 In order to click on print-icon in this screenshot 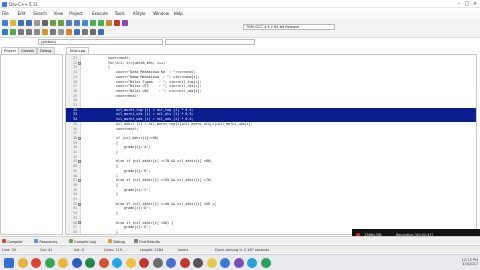, I will do `click(45, 23)`.